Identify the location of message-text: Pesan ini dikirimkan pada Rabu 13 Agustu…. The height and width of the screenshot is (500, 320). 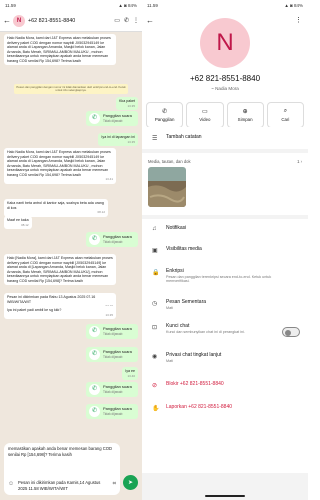
(51, 299).